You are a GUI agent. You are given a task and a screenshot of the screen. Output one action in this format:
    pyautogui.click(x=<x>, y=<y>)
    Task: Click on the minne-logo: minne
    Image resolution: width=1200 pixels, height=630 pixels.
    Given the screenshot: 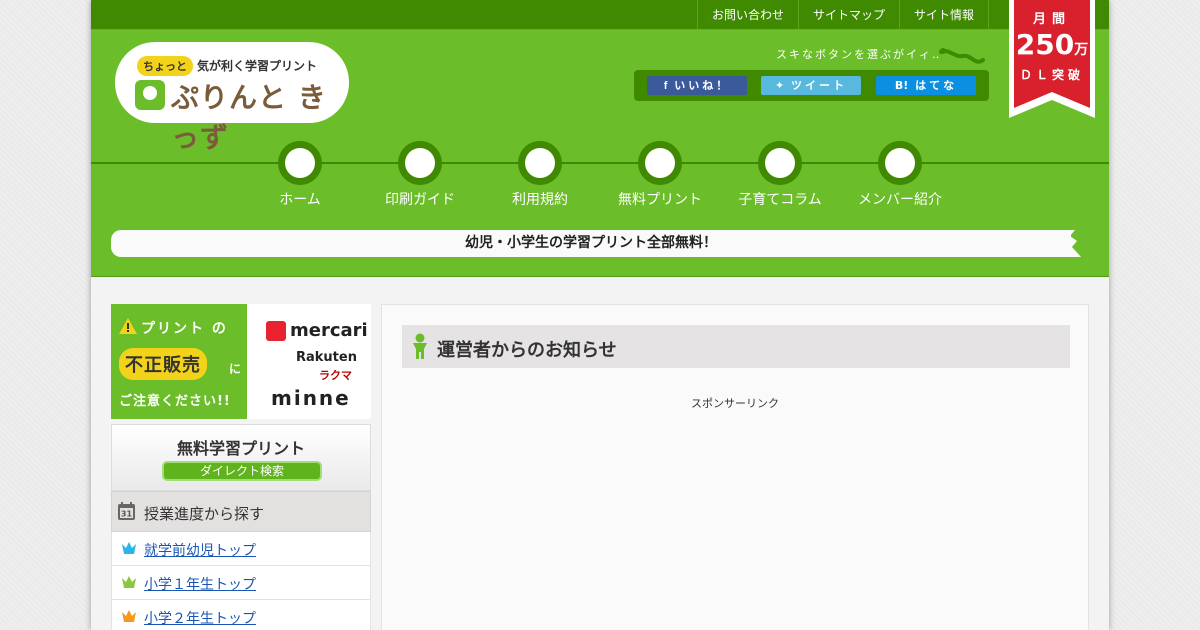 What is the action you would take?
    pyautogui.click(x=311, y=398)
    